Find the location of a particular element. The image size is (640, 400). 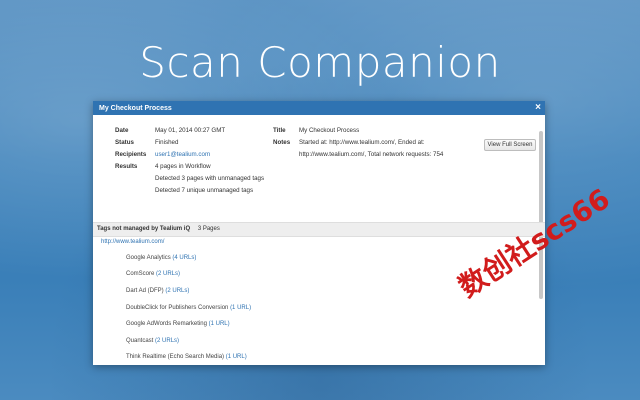

tag-item: ComScore (2 URLs) is located at coordinates (153, 274).